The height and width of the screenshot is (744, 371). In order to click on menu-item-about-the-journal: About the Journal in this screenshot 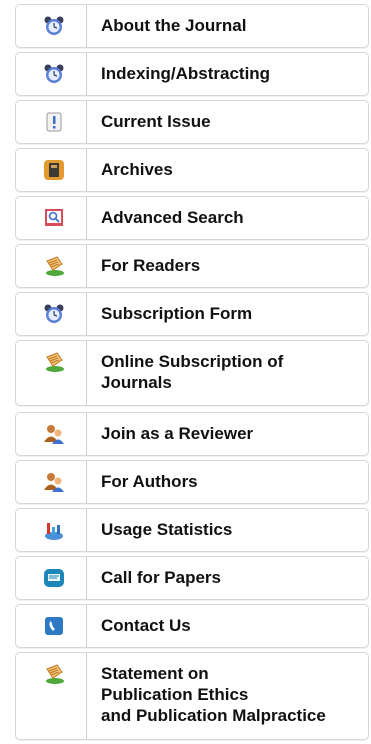, I will do `click(192, 26)`.